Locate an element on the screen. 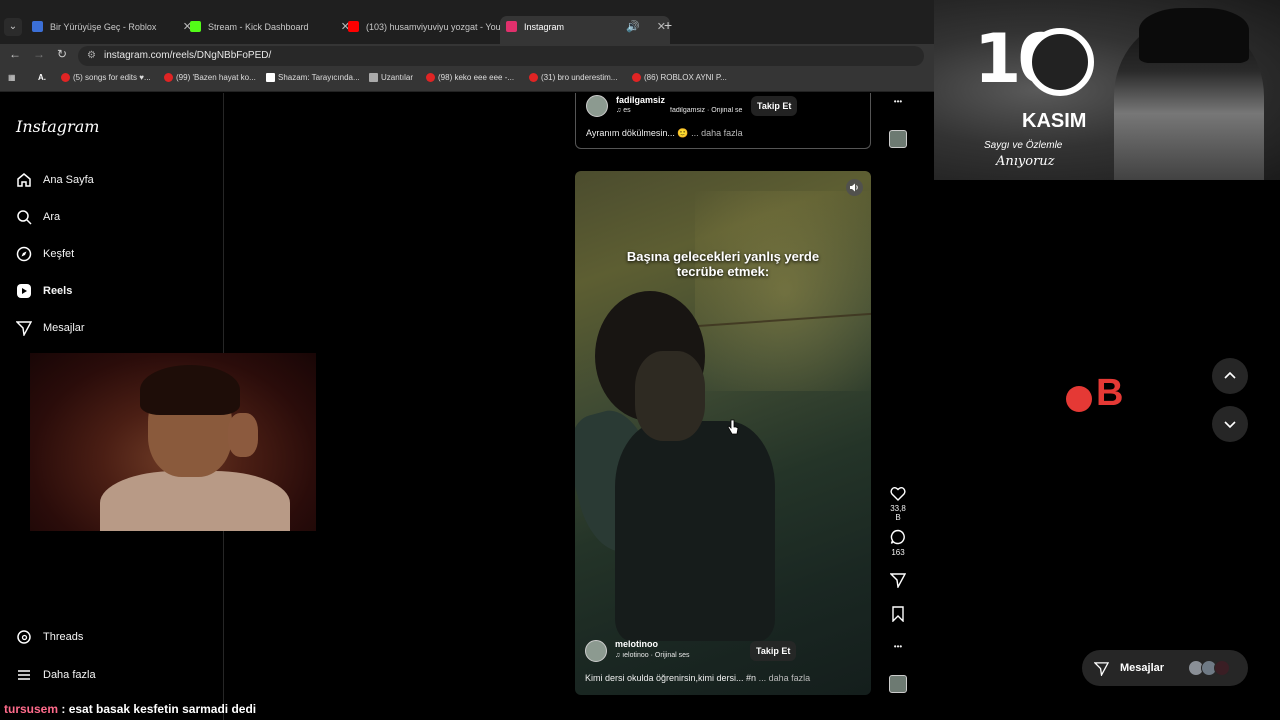 Image resolution: width=1280 pixels, height=720 pixels. portrait-image is located at coordinates (1194, 35).